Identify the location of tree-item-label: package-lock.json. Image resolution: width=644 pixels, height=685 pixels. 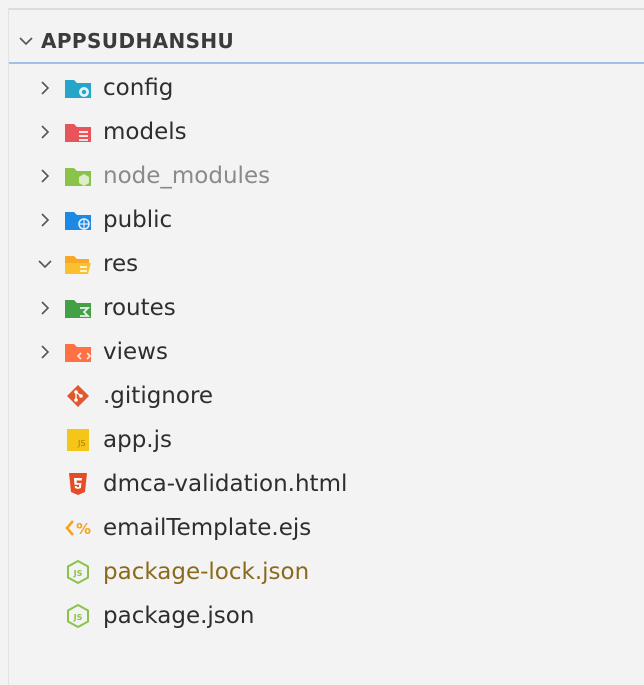
(206, 572).